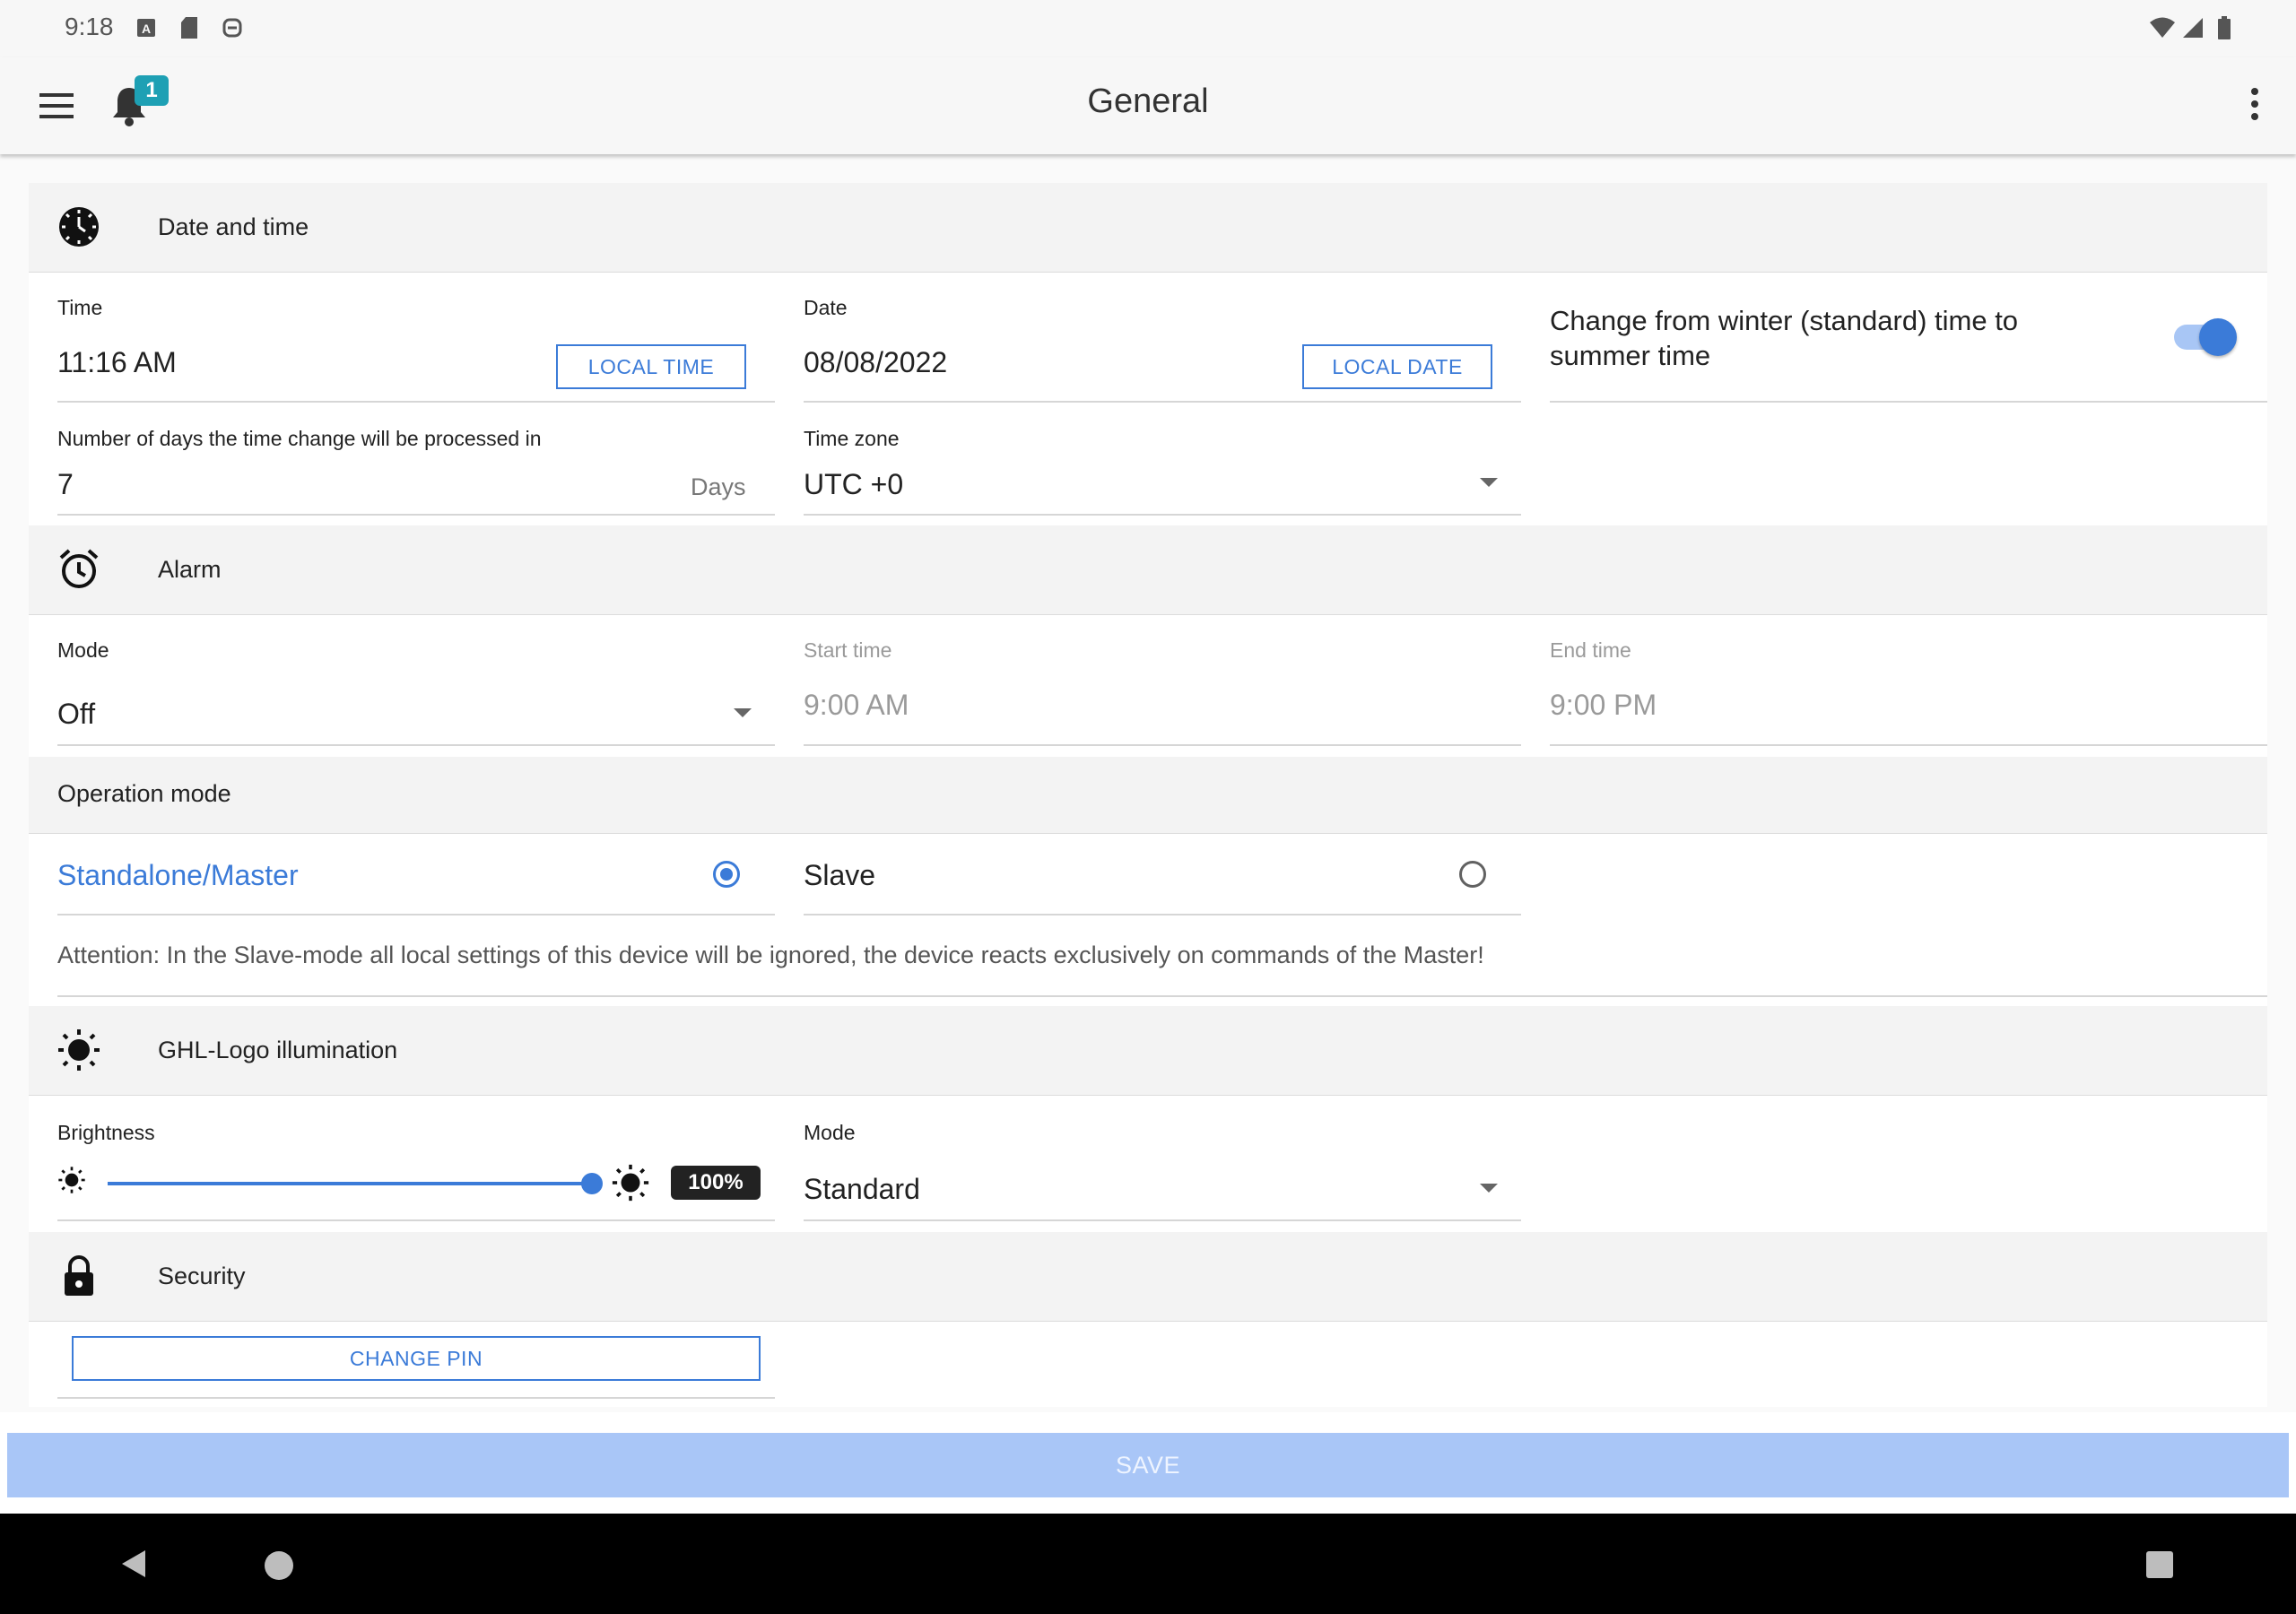  What do you see at coordinates (106, 1132) in the screenshot?
I see `brightness-label: Brightness` at bounding box center [106, 1132].